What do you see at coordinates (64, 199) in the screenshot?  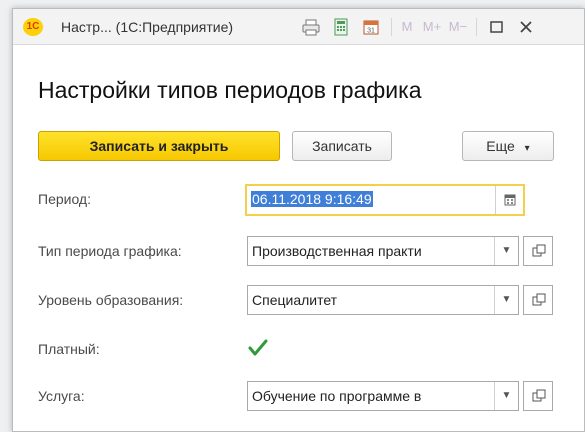 I see `period-label: Период:` at bounding box center [64, 199].